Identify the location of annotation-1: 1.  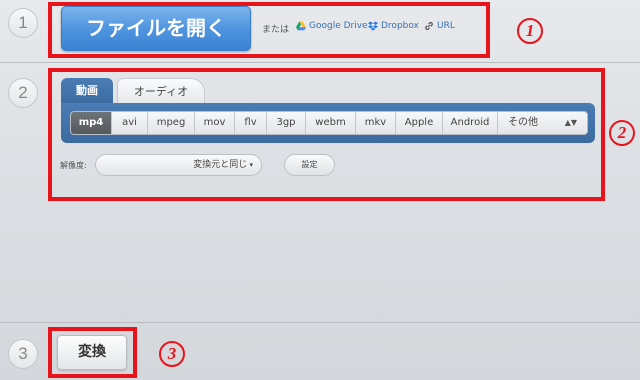
(530, 31).